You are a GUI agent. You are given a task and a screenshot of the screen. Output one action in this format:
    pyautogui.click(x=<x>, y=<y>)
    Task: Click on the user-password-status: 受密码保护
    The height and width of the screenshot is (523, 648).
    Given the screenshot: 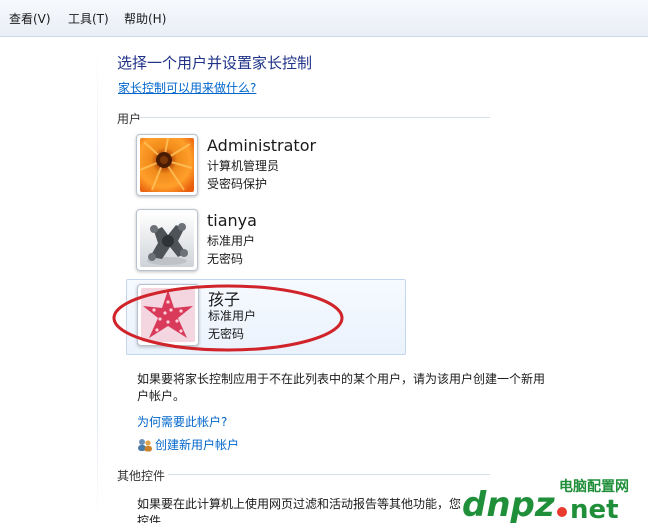 What is the action you would take?
    pyautogui.click(x=237, y=184)
    